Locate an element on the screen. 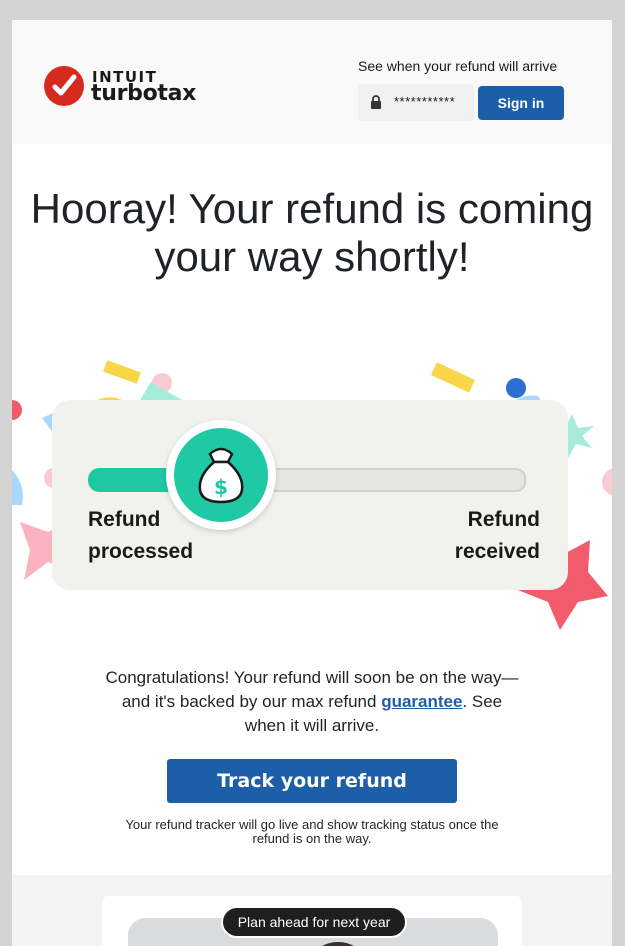 This screenshot has height=946, width=625. step-label-received: Refund received is located at coordinates (485, 536).